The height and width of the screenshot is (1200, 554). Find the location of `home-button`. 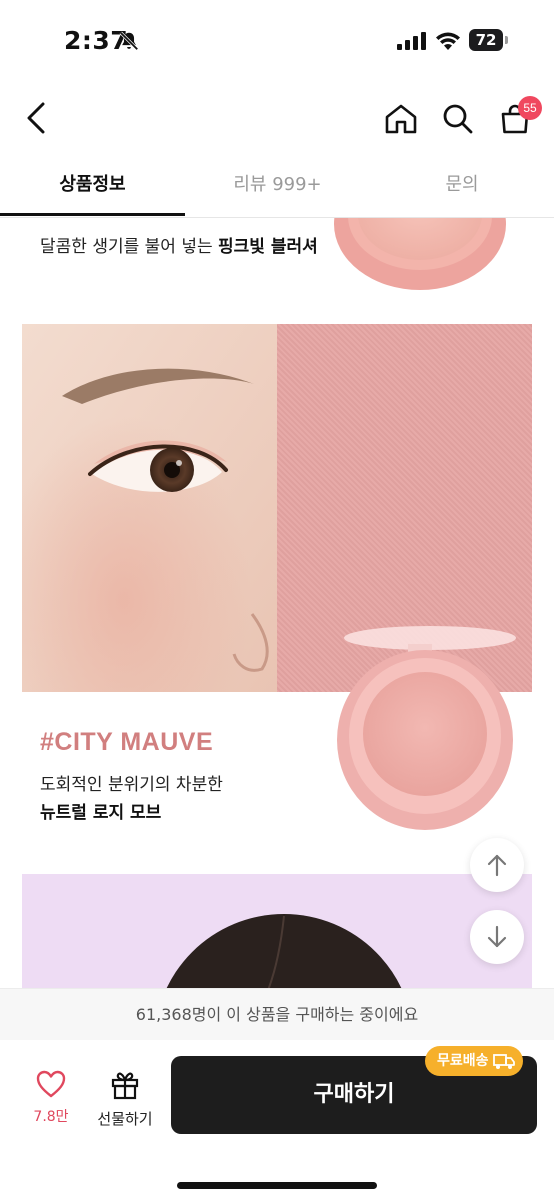

home-button is located at coordinates (401, 119).